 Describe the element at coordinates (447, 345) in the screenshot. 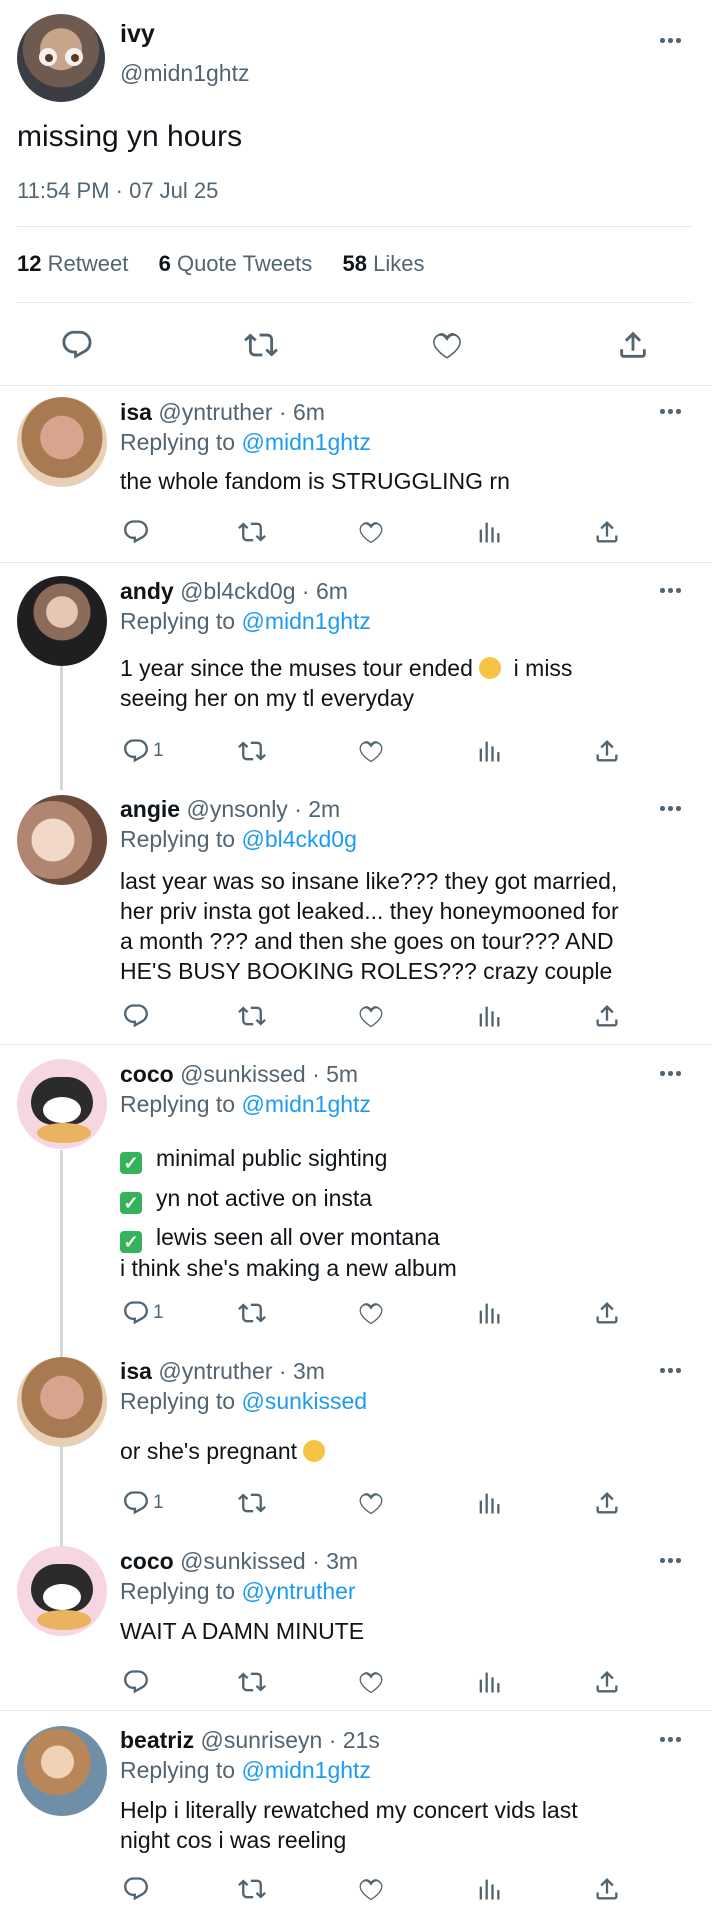

I see `like-icon` at that location.